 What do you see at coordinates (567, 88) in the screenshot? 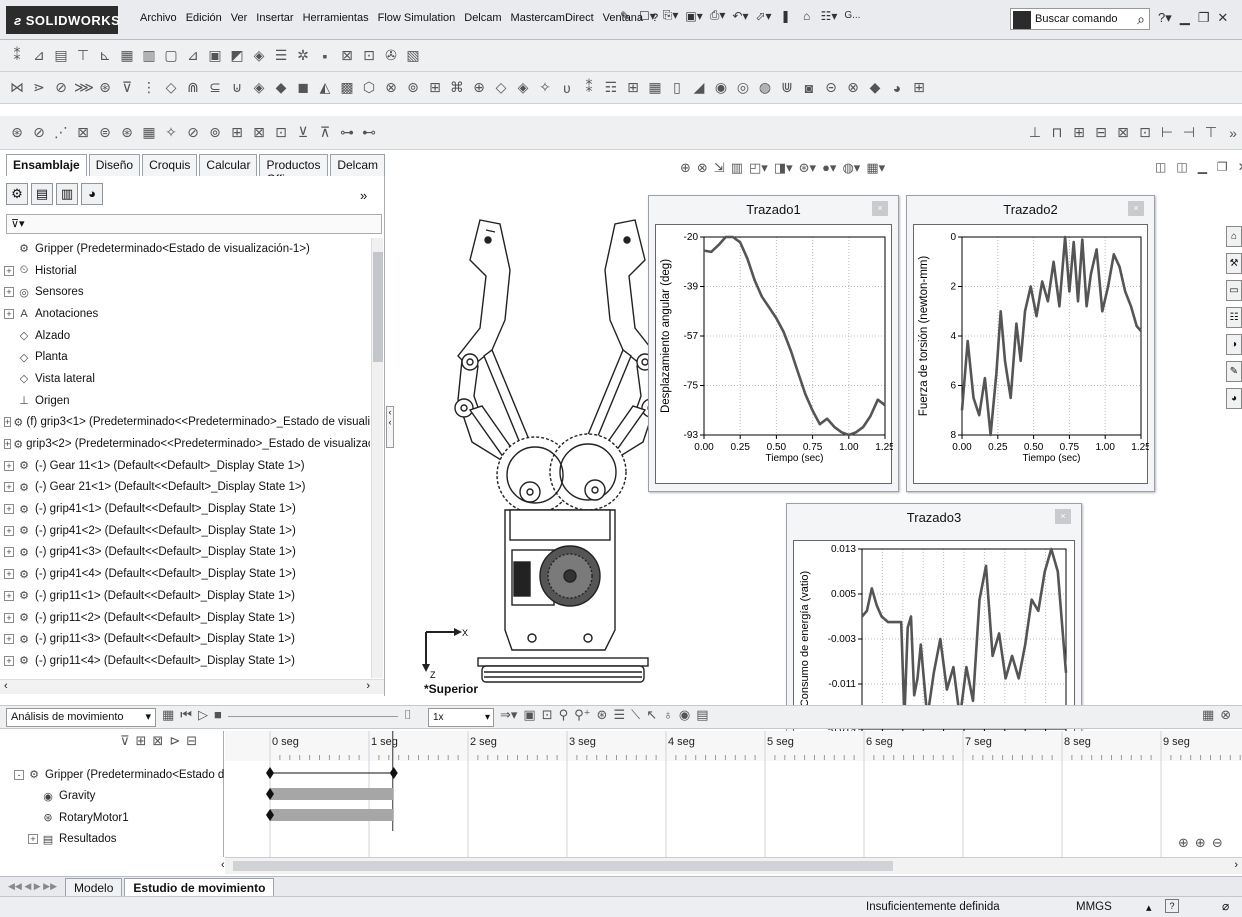
I see `tool-icon: ʋ` at bounding box center [567, 88].